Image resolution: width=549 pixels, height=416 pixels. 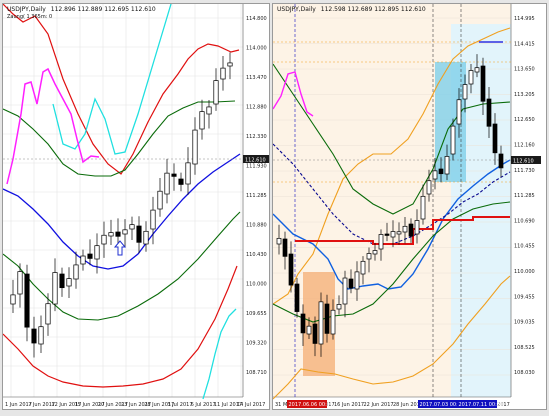 I want to click on left-price-label: 111.930, so click(x=256, y=167).